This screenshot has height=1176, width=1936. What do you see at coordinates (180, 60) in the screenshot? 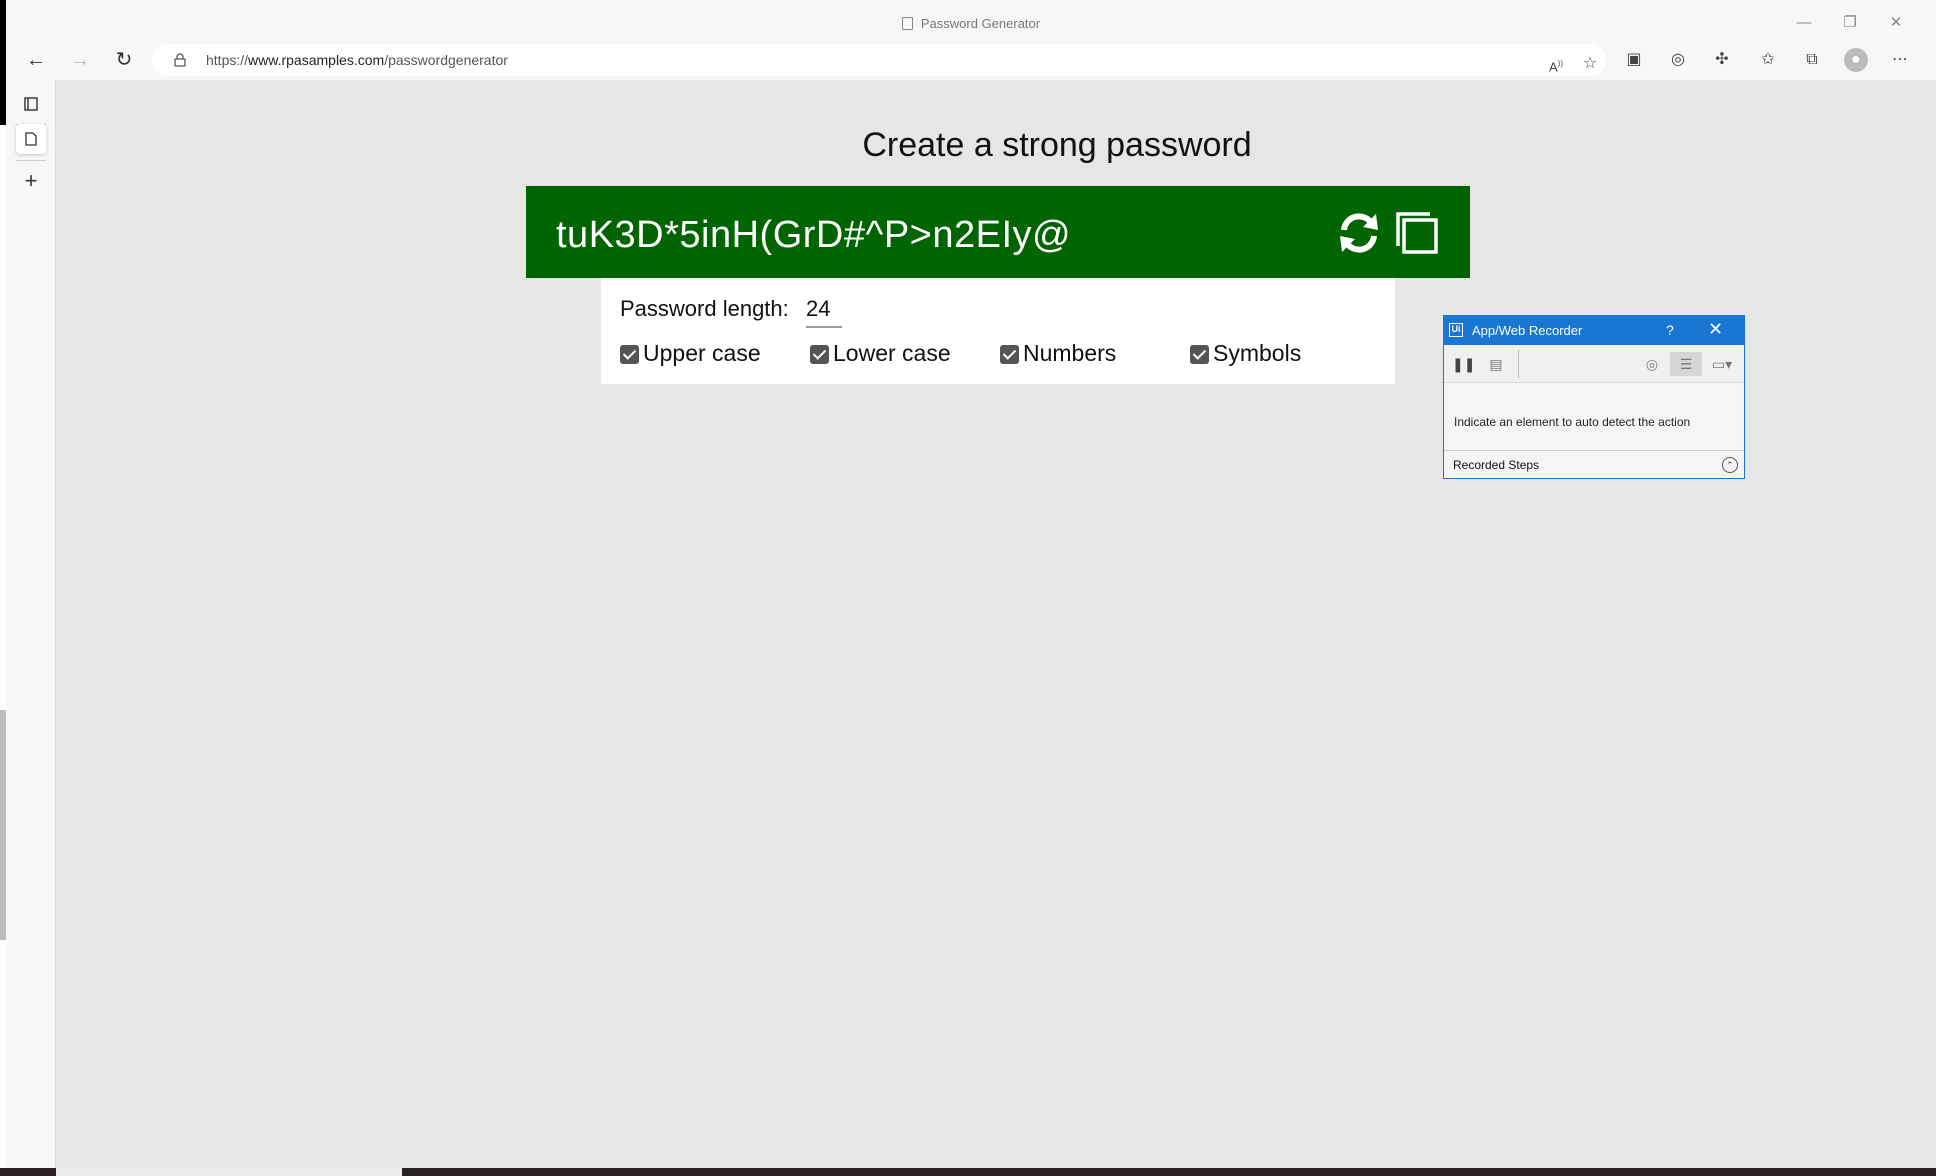
I see `lock-icon` at bounding box center [180, 60].